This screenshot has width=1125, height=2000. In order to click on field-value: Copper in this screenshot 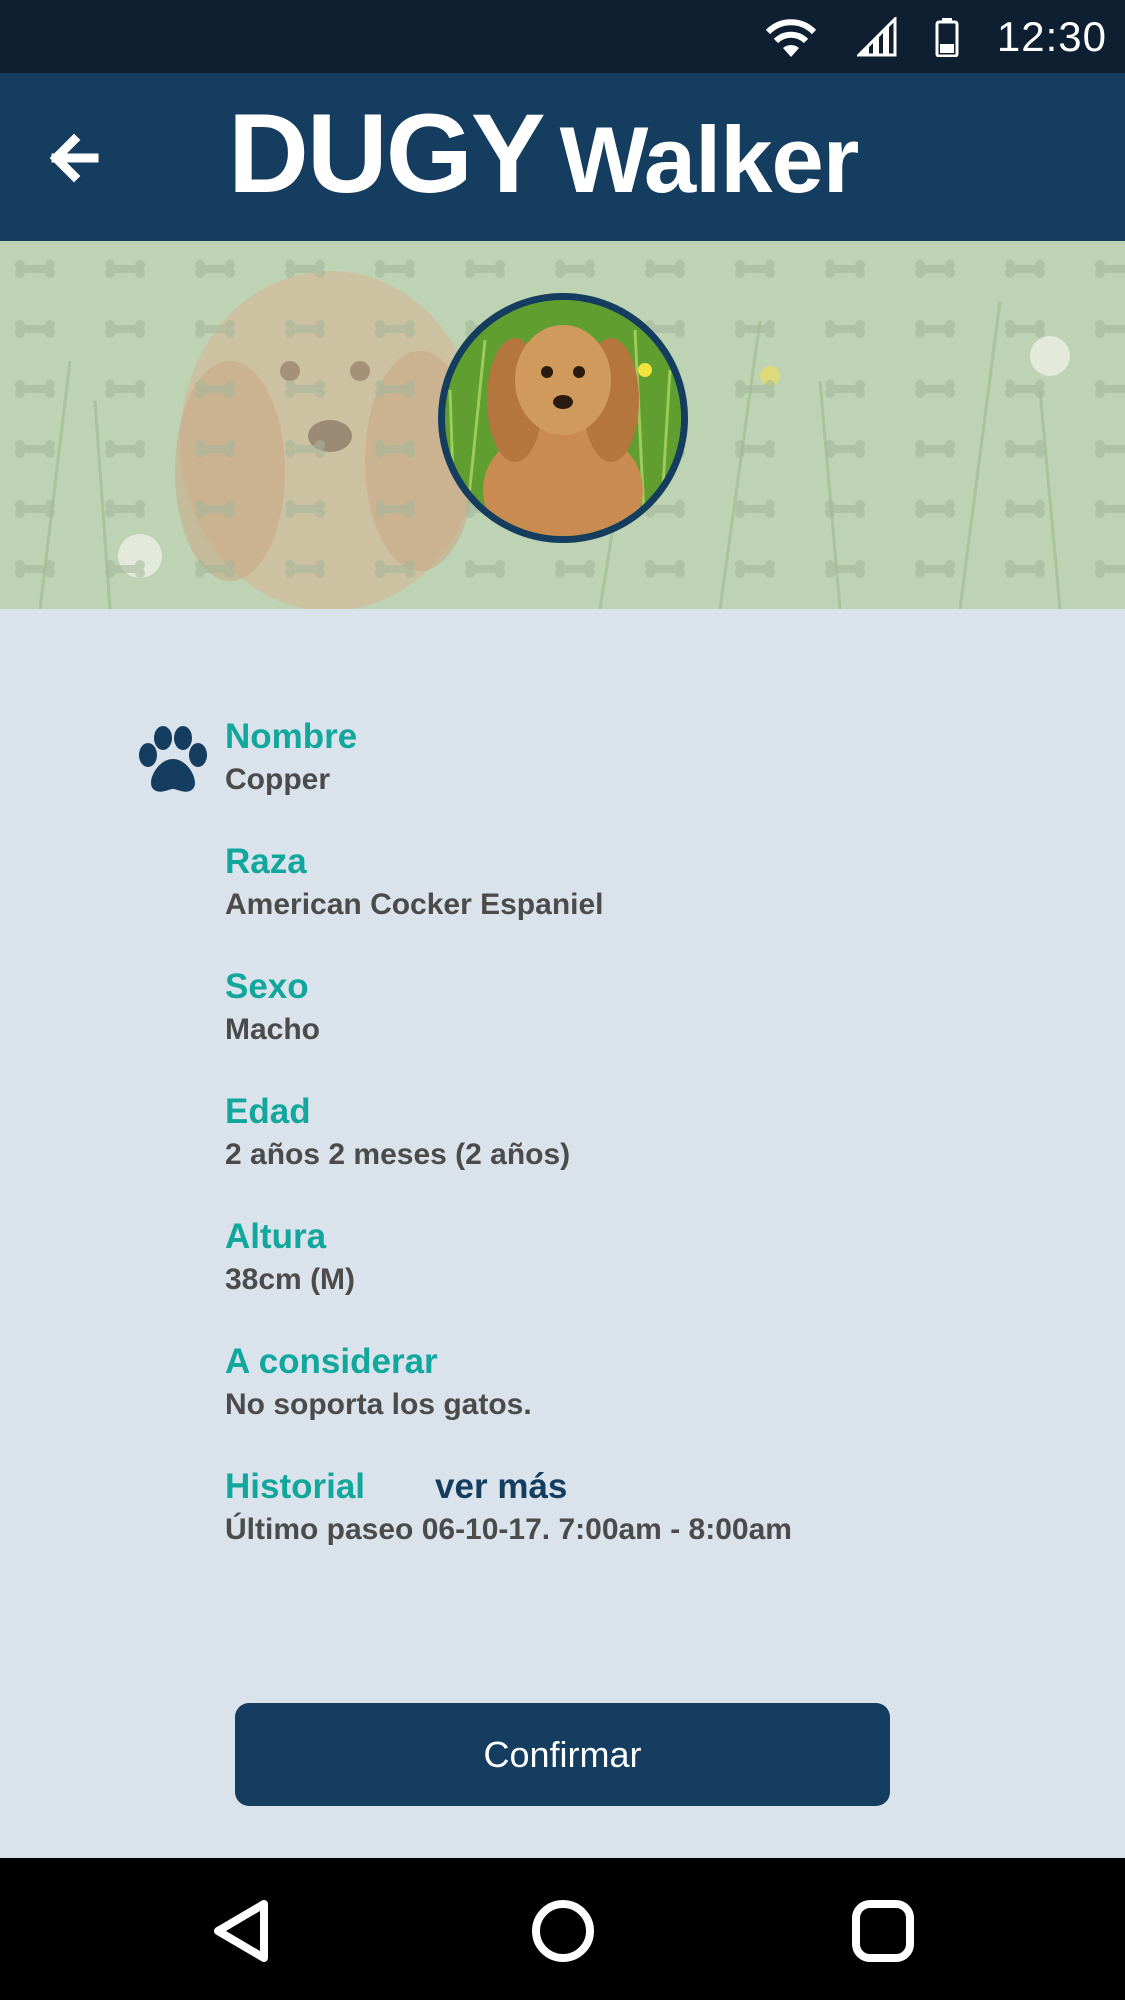, I will do `click(277, 779)`.